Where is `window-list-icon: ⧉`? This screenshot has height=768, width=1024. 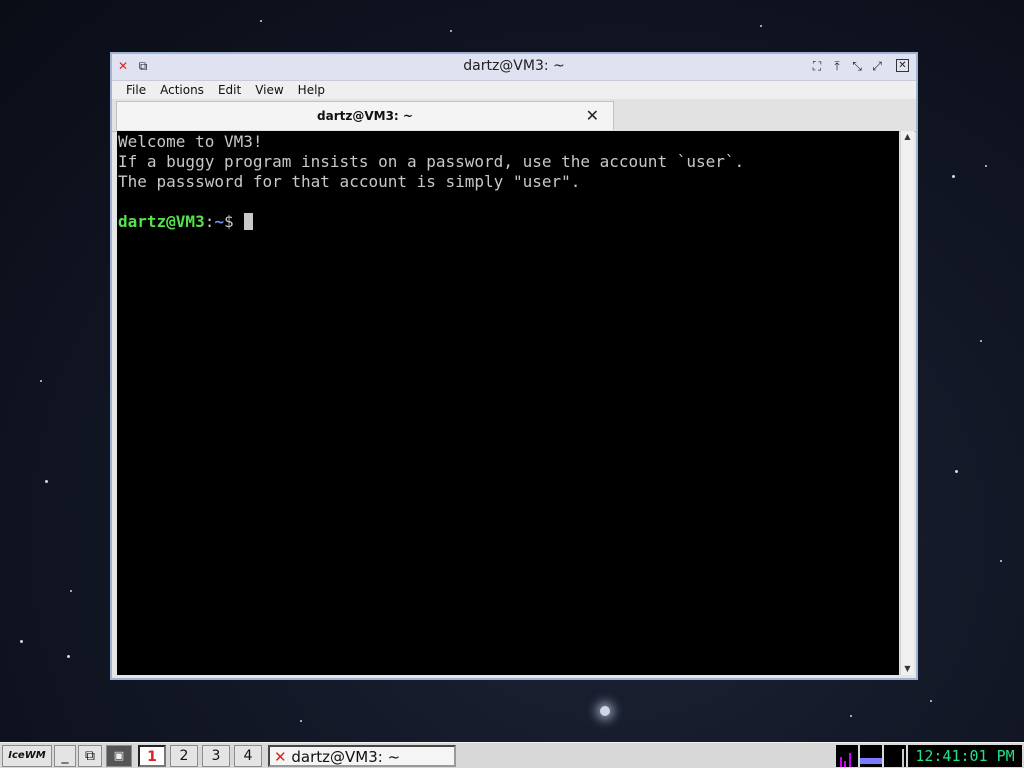
window-list-icon: ⧉ is located at coordinates (90, 756).